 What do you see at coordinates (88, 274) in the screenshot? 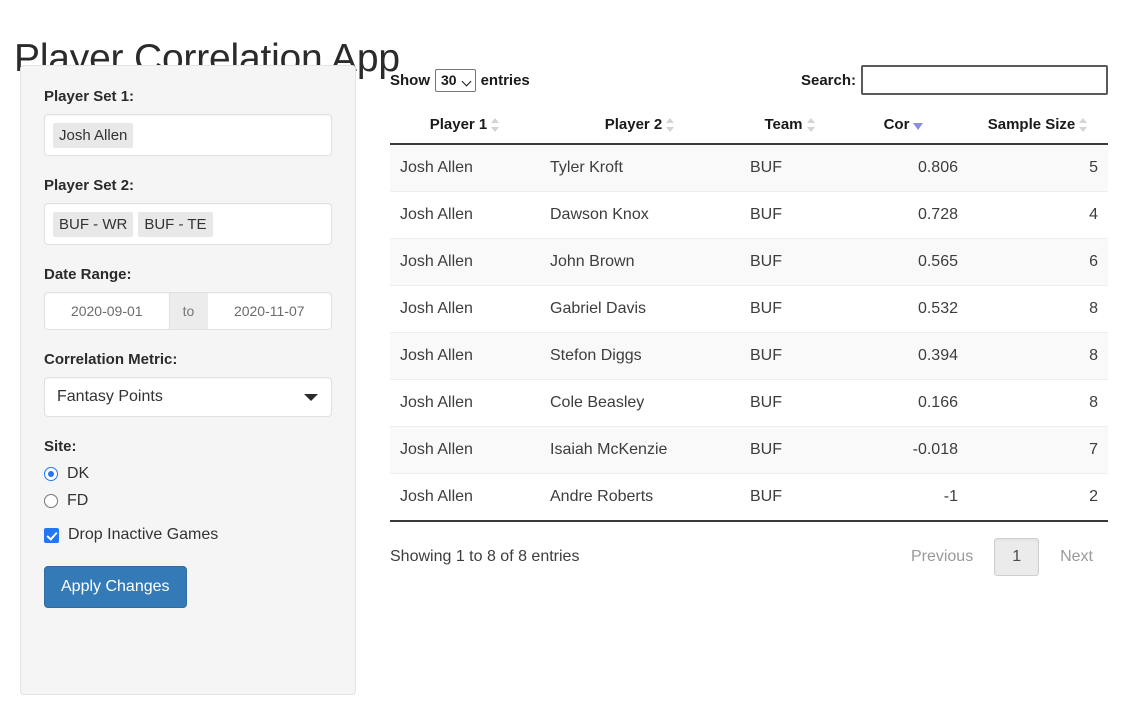
I see `date-range-label: Date Range:` at bounding box center [88, 274].